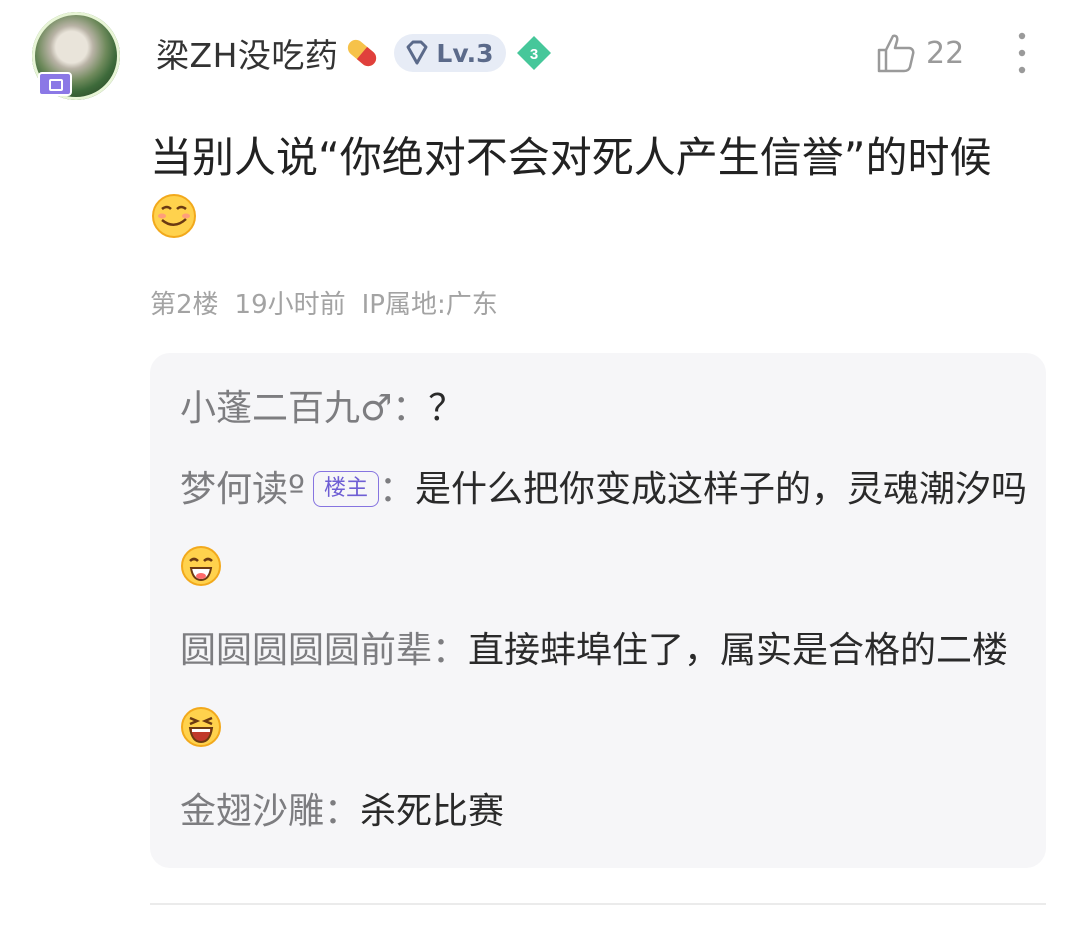  Describe the element at coordinates (610, 691) in the screenshot. I see `reply-item: 圆圆圆圆圆前辈：直接蚌埠住了，属实是合格的二楼` at that location.